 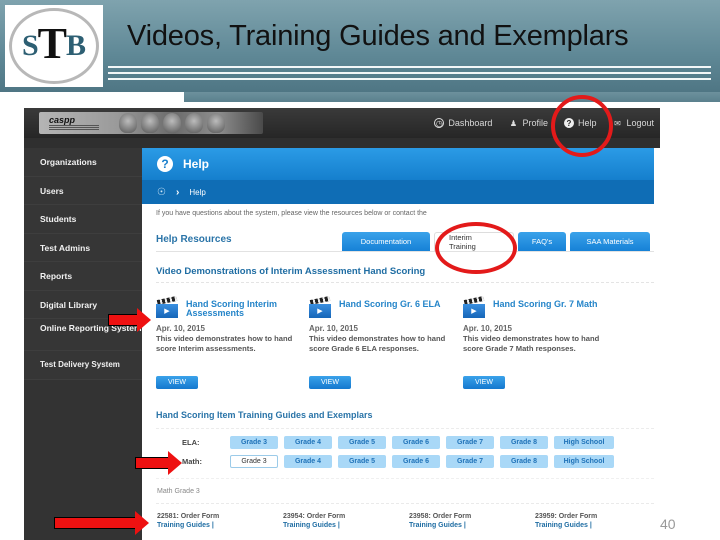 What do you see at coordinates (416, 461) in the screenshot?
I see `math-grade-6-button: Grade 6` at bounding box center [416, 461].